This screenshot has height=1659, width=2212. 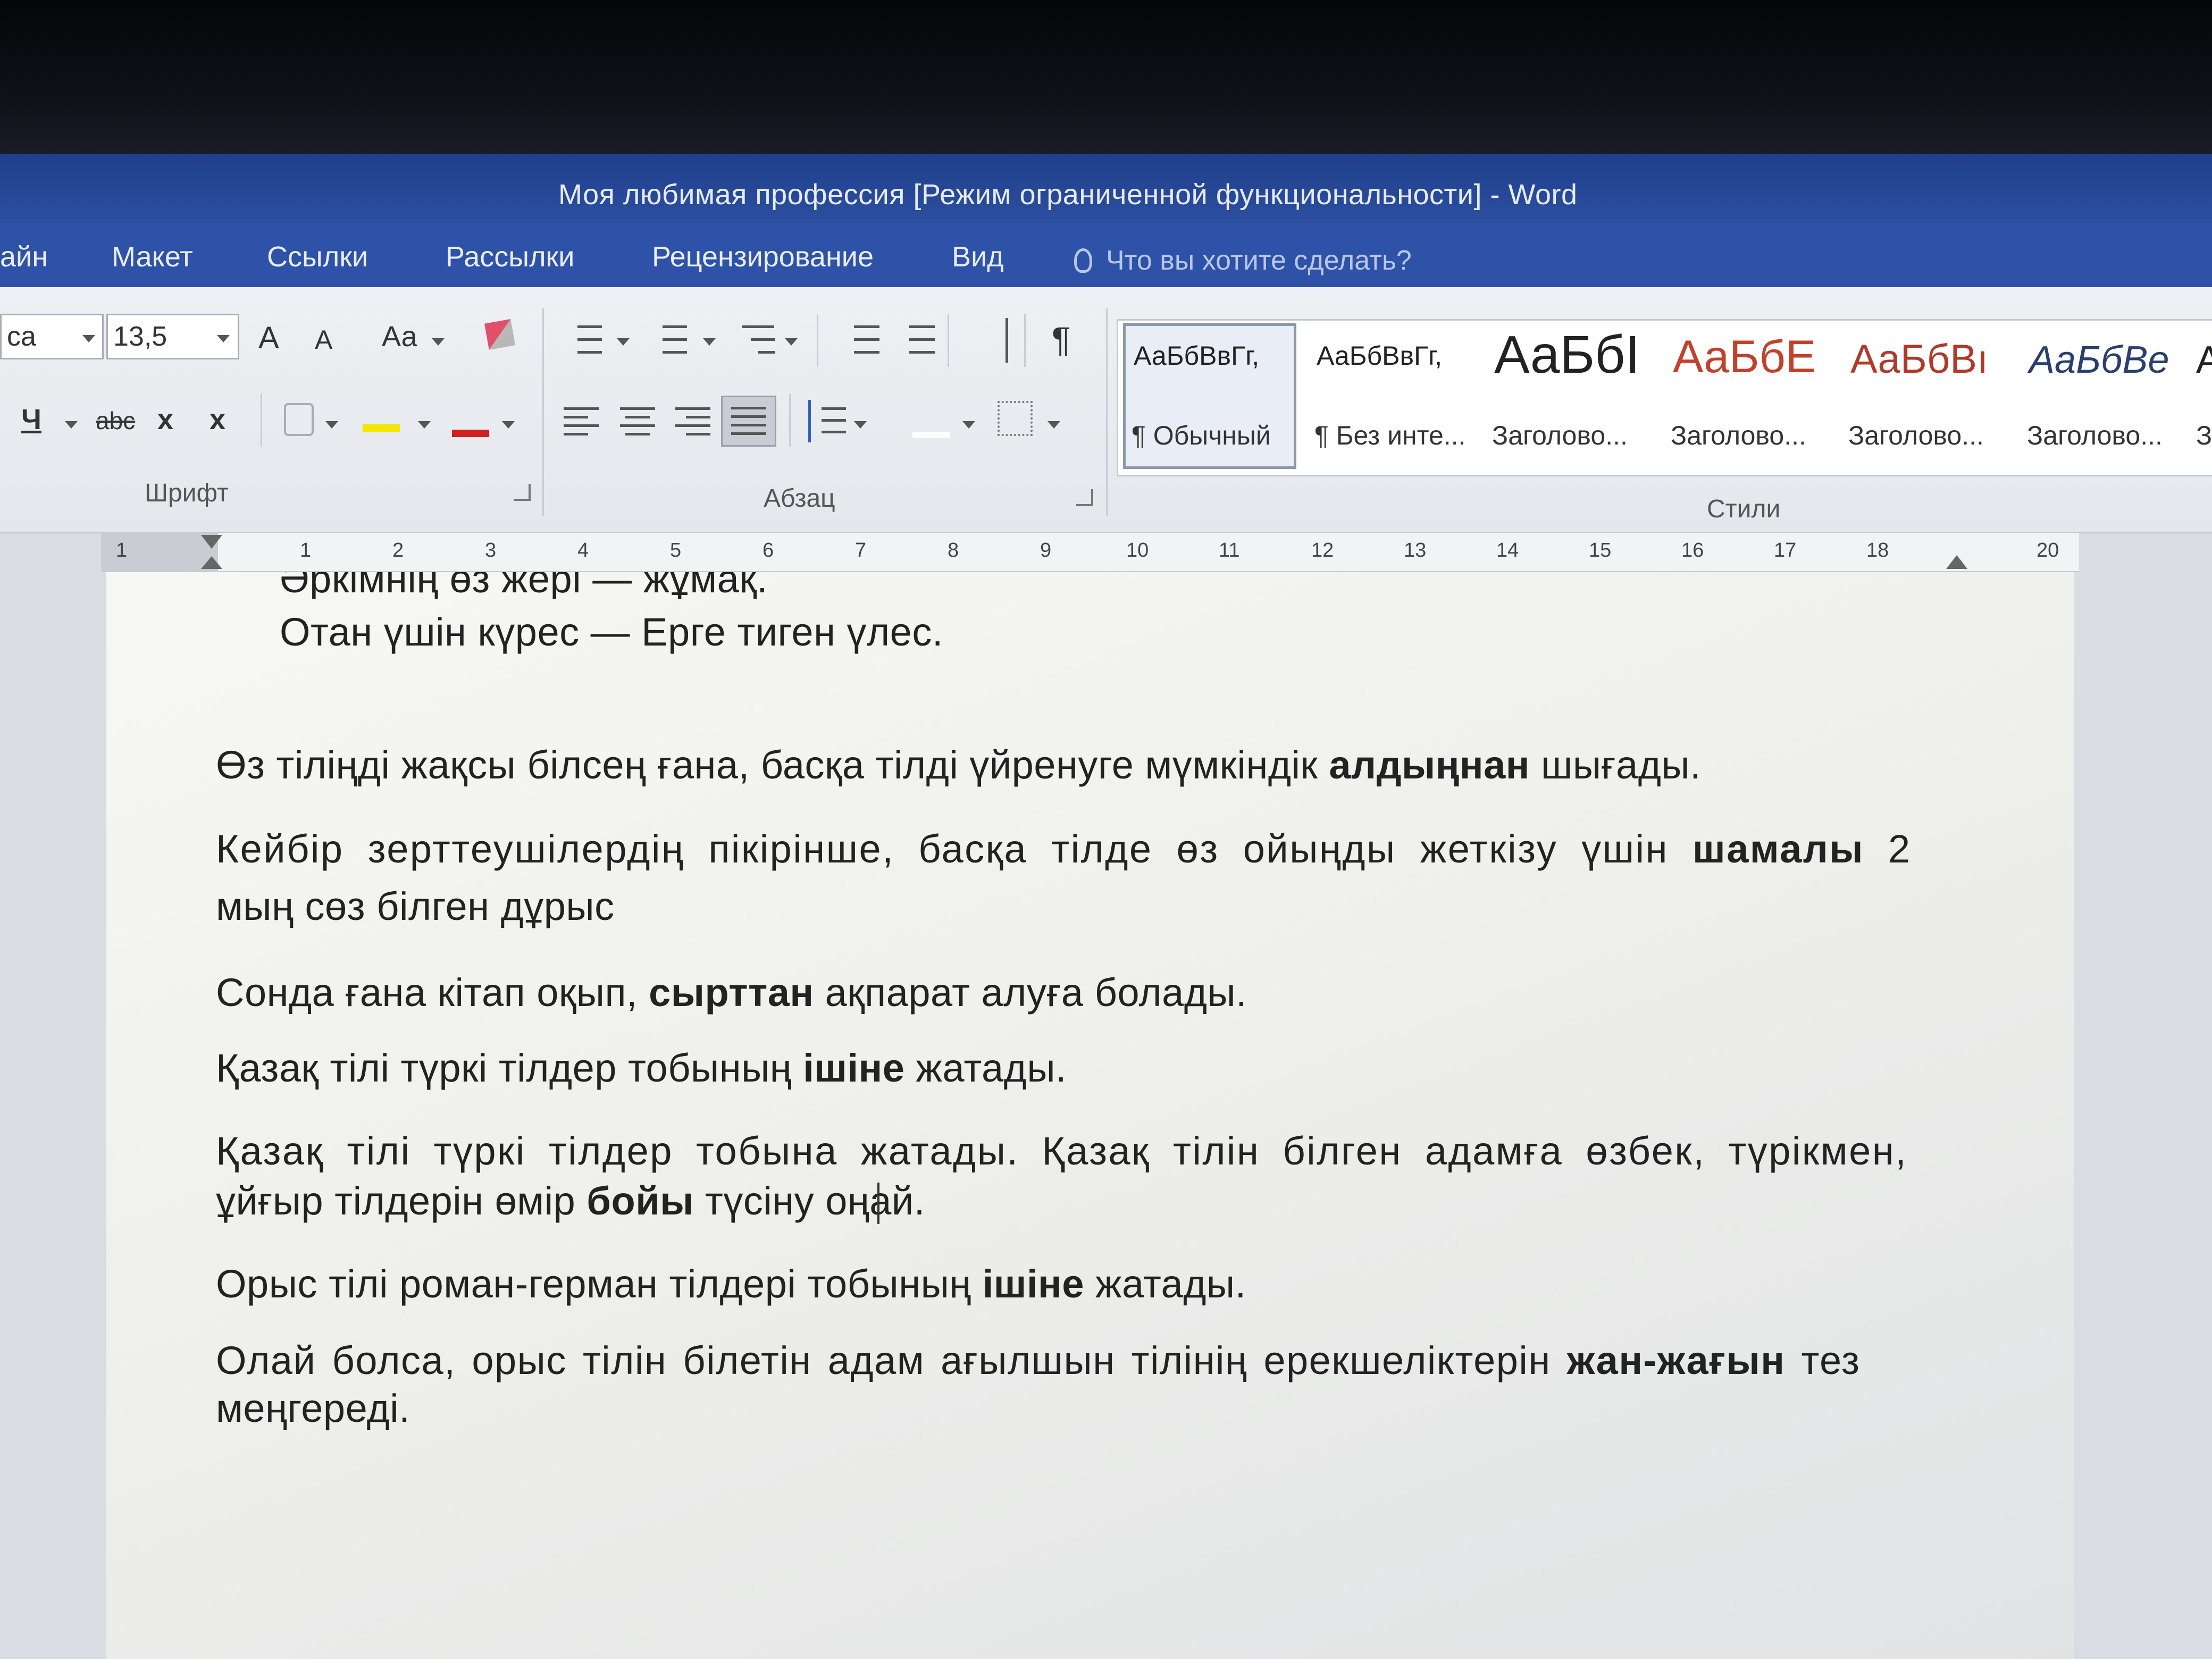 I want to click on show-formatting-button: ¶, so click(x=1061, y=339).